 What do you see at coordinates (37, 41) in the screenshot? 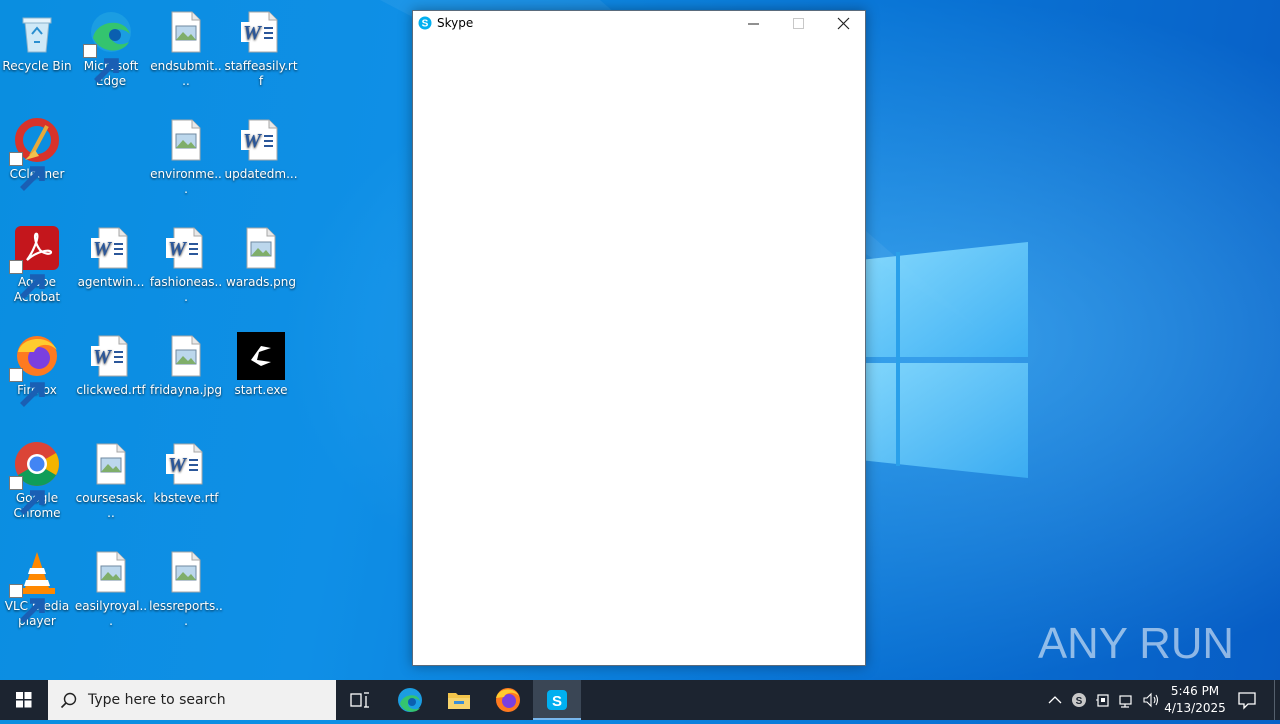
I see `desktop-icon-recycle-bin: Recycle Bin` at bounding box center [37, 41].